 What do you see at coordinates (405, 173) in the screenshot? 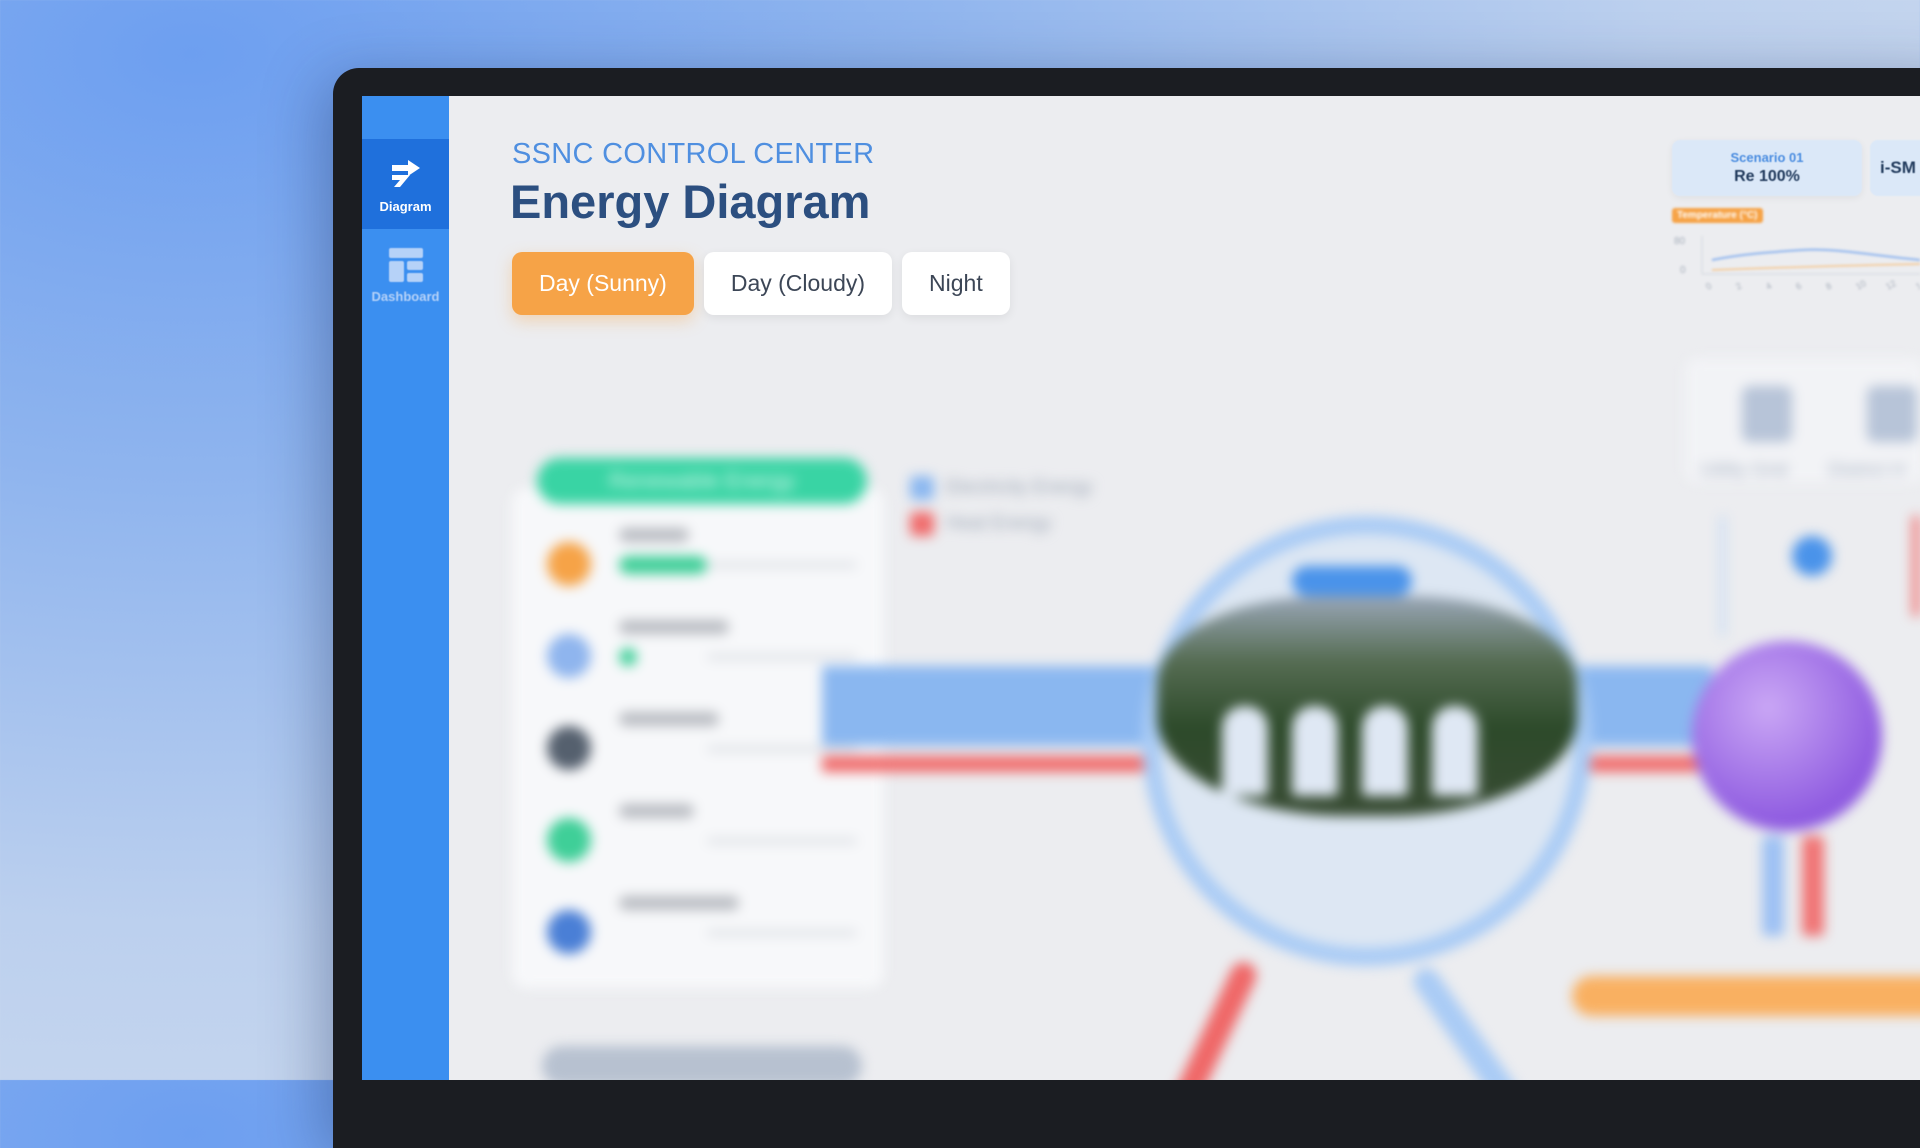
I see `diagram-icon` at bounding box center [405, 173].